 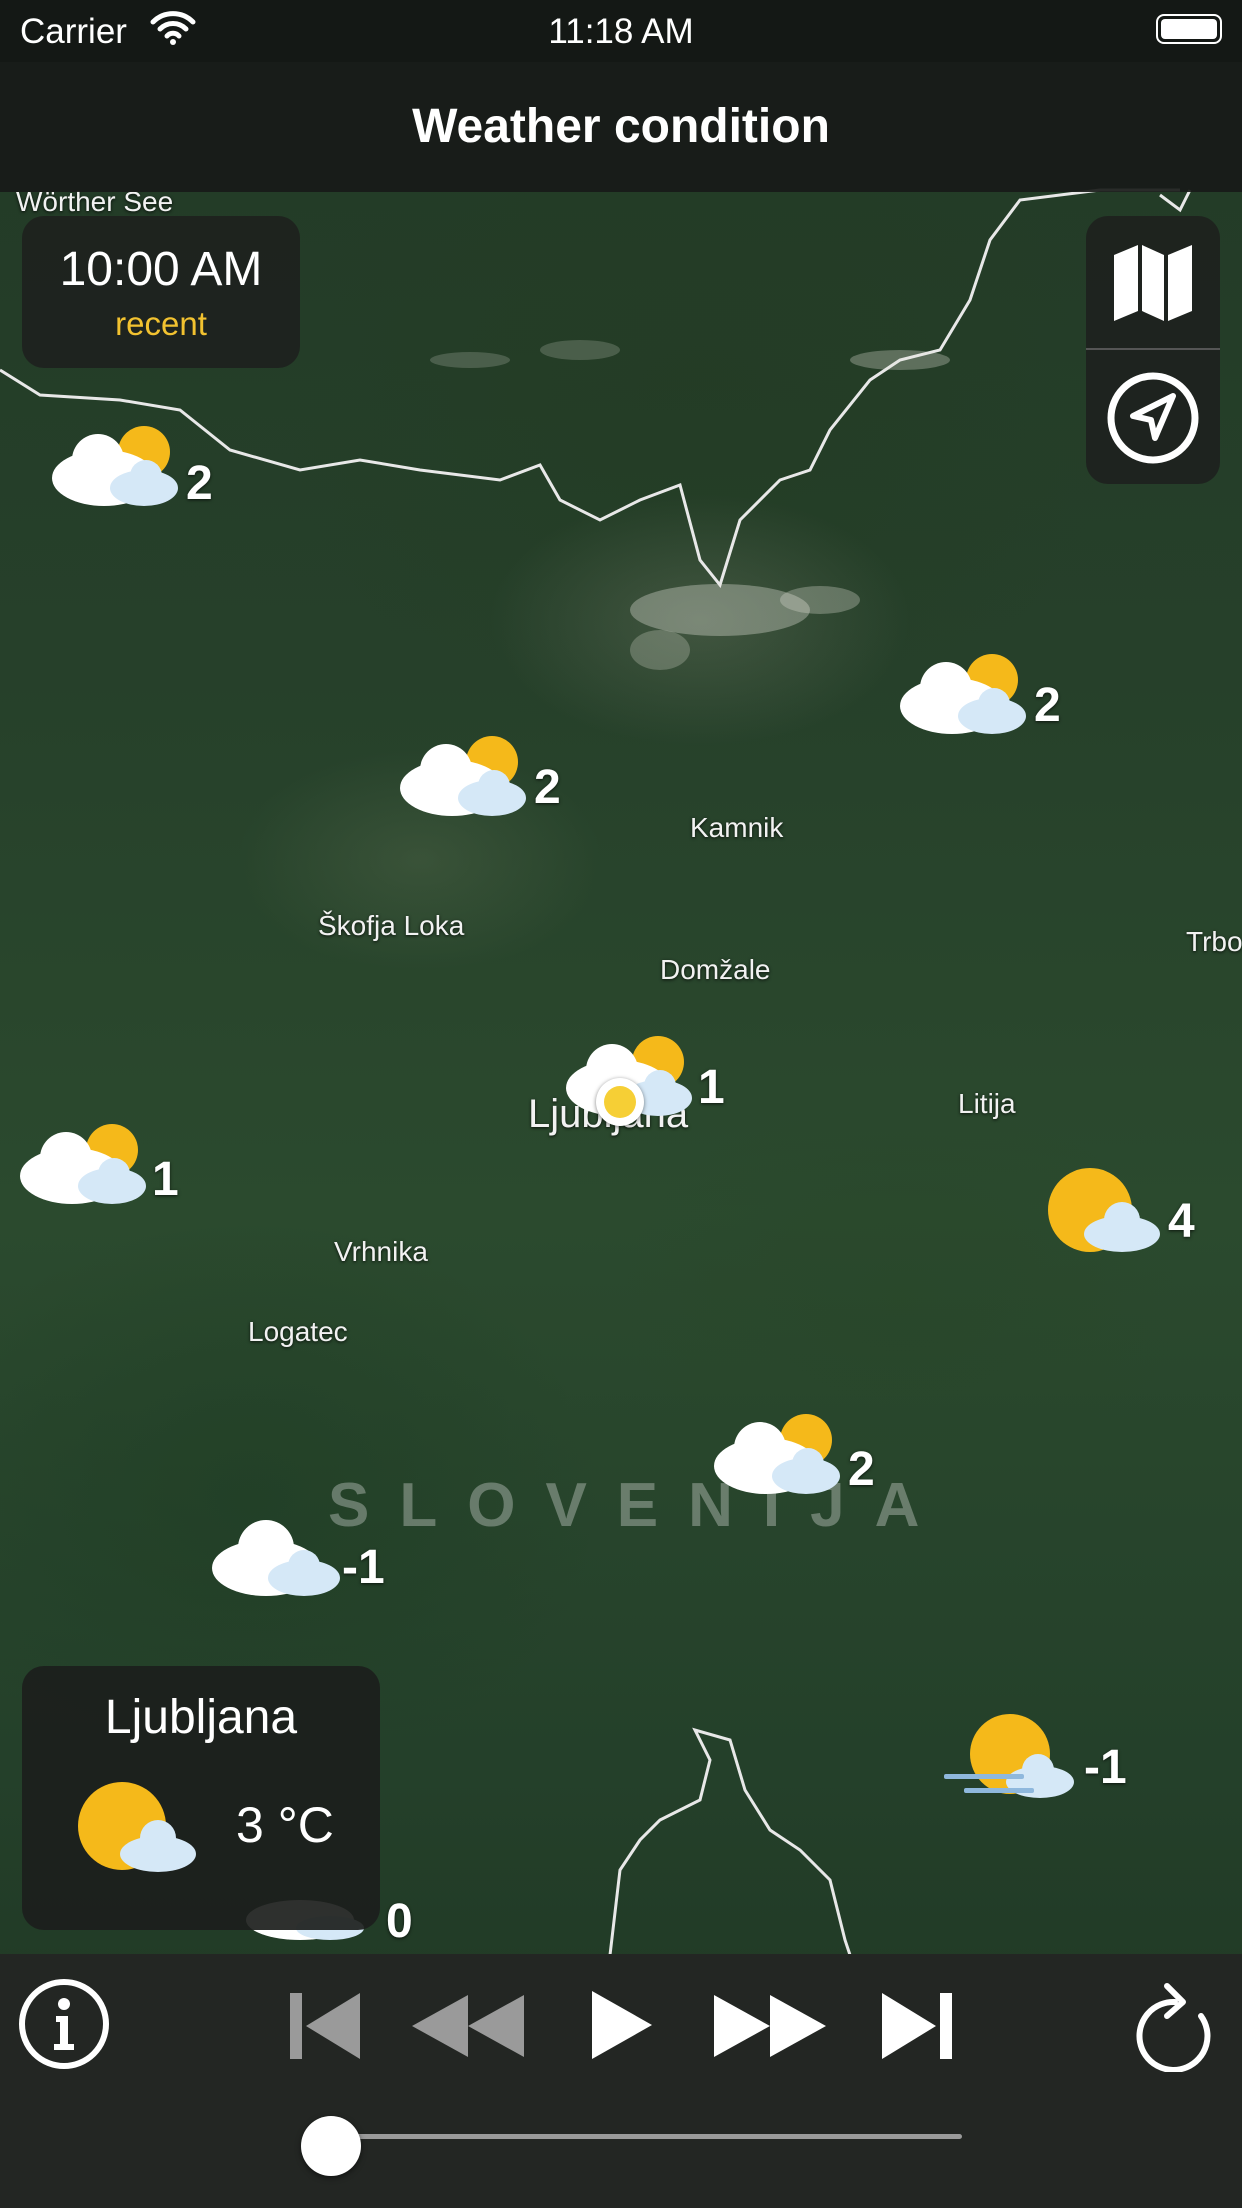 I want to click on weather-marker: 1, so click(x=96, y=1165).